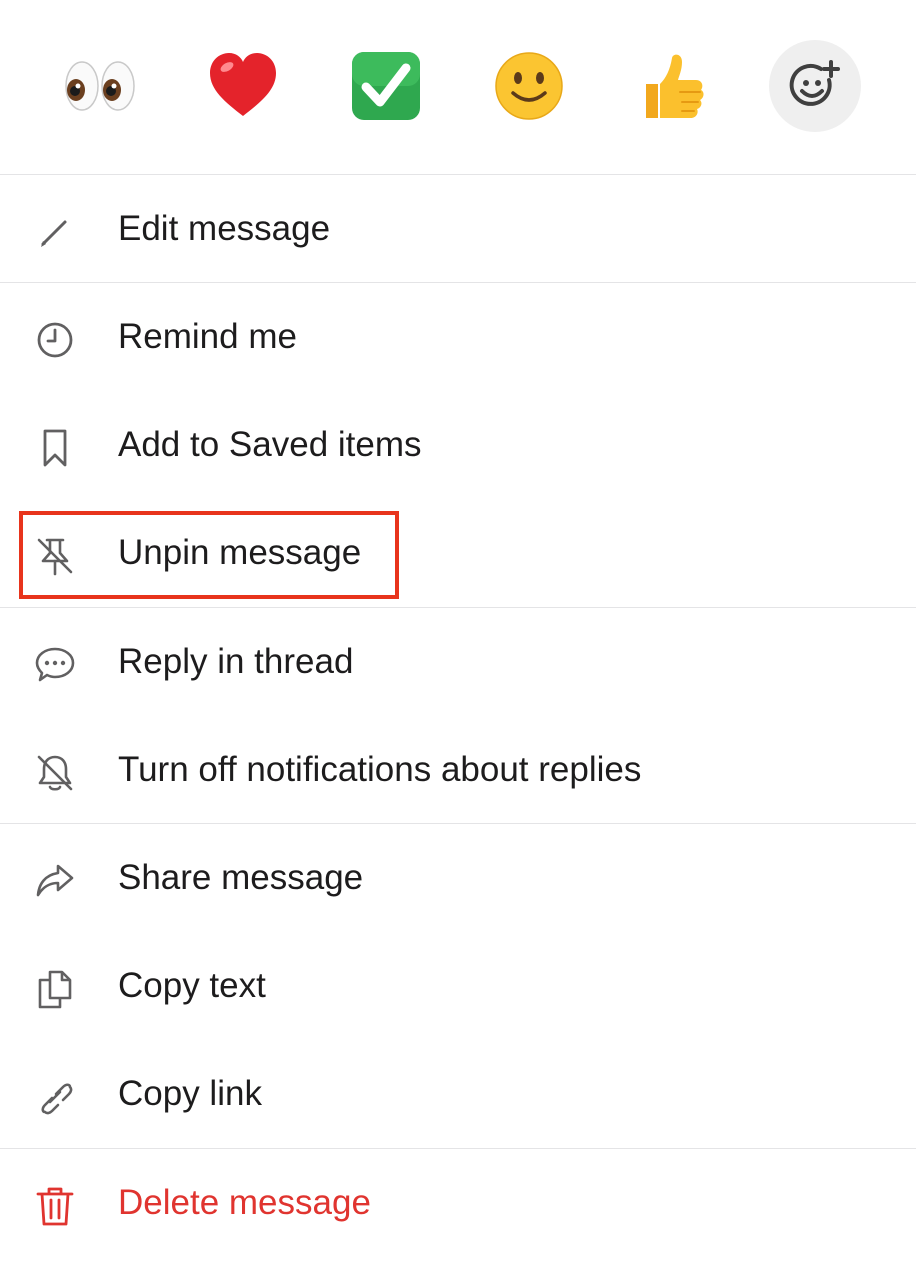 This screenshot has height=1262, width=916. I want to click on edit-message-item: Edit message, so click(458, 229).